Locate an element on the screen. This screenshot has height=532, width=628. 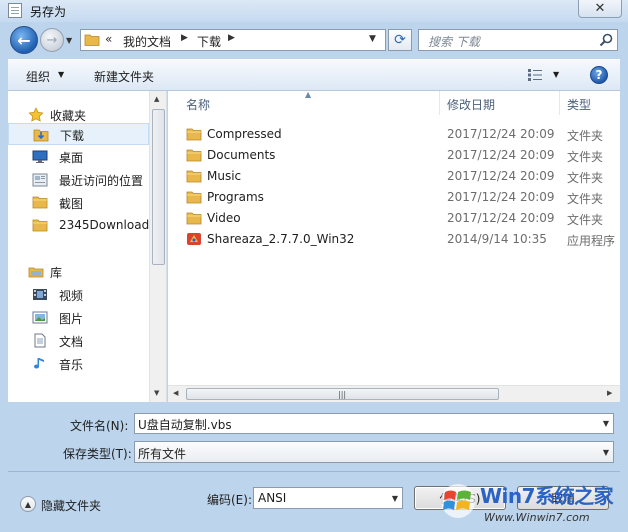
search-icon is located at coordinates (606, 40).